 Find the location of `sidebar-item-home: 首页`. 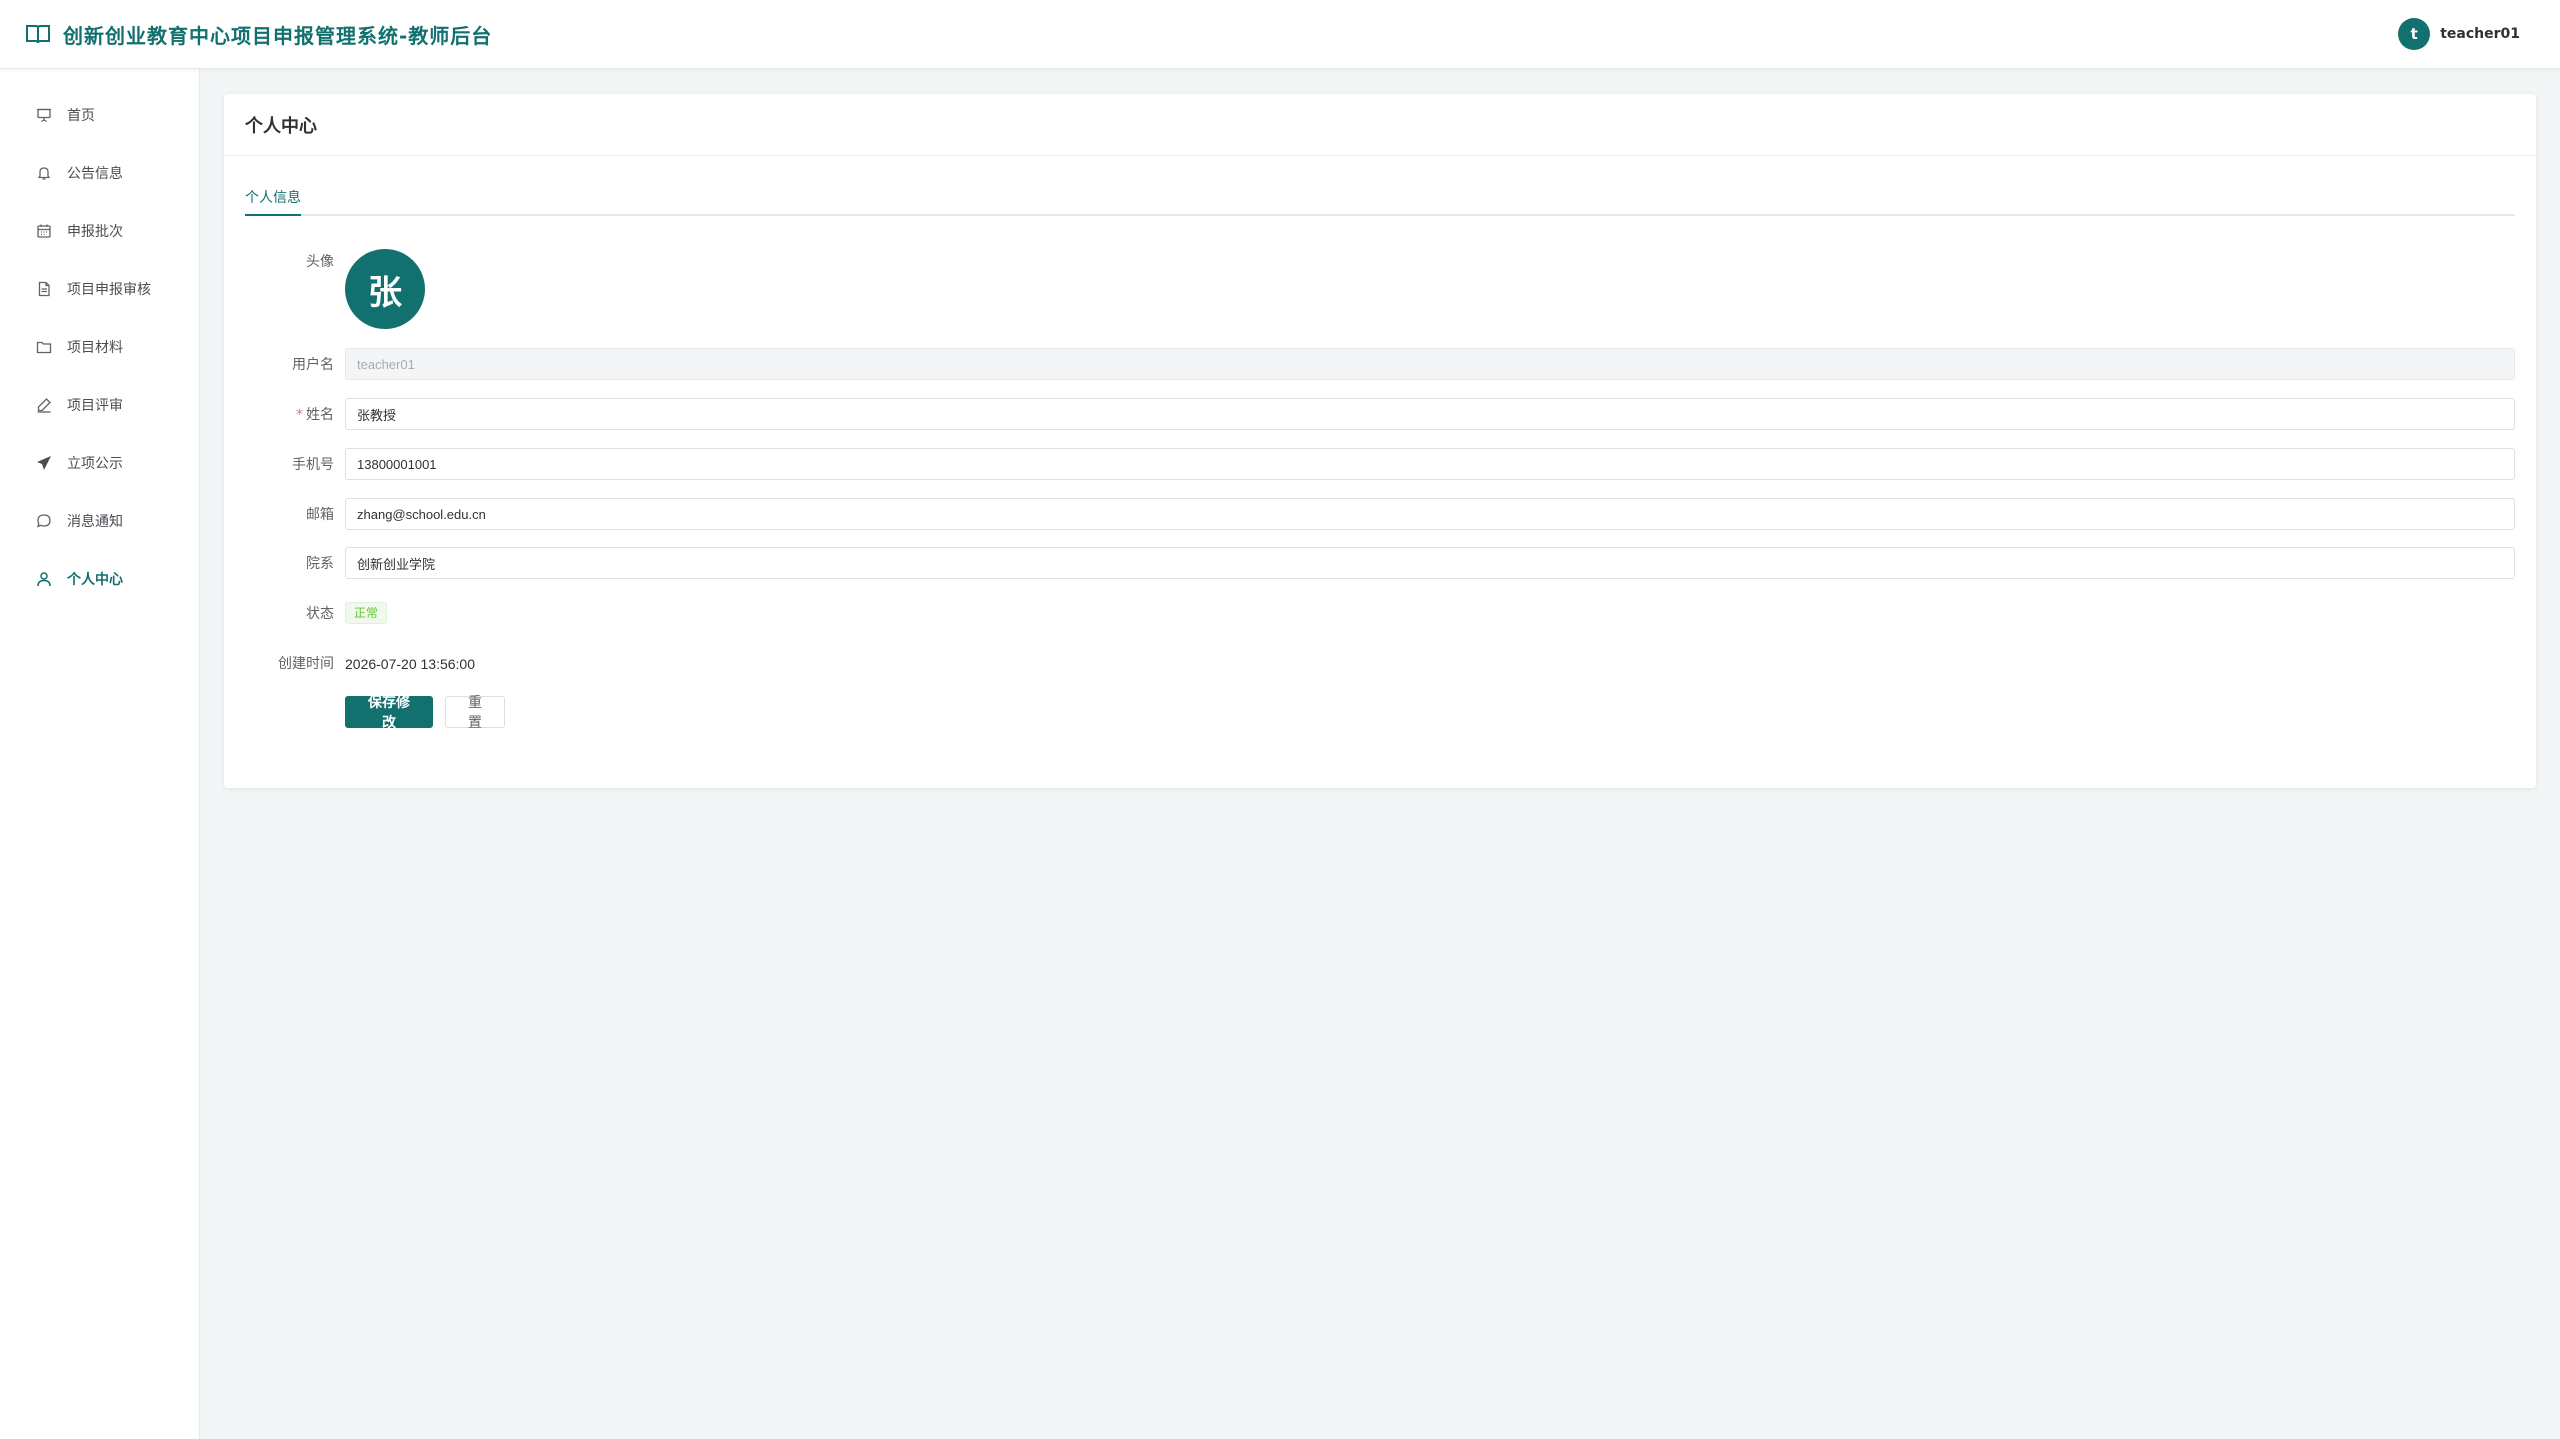

sidebar-item-home: 首页 is located at coordinates (99, 115).